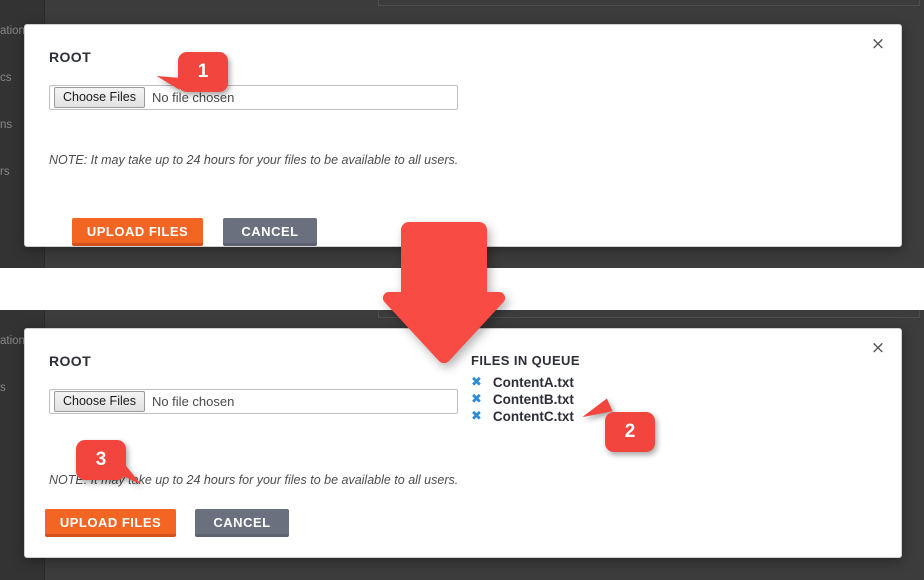 This screenshot has height=580, width=924. Describe the element at coordinates (533, 416) in the screenshot. I see `queued-file-name: ContentC.txt` at that location.